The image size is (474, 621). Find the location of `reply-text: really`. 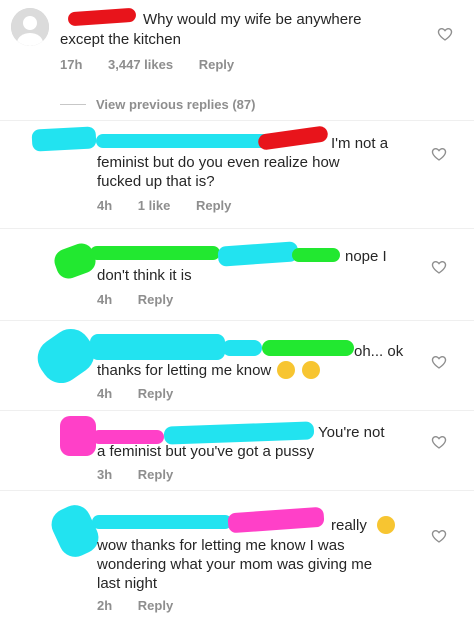

reply-text: really is located at coordinates (363, 525).